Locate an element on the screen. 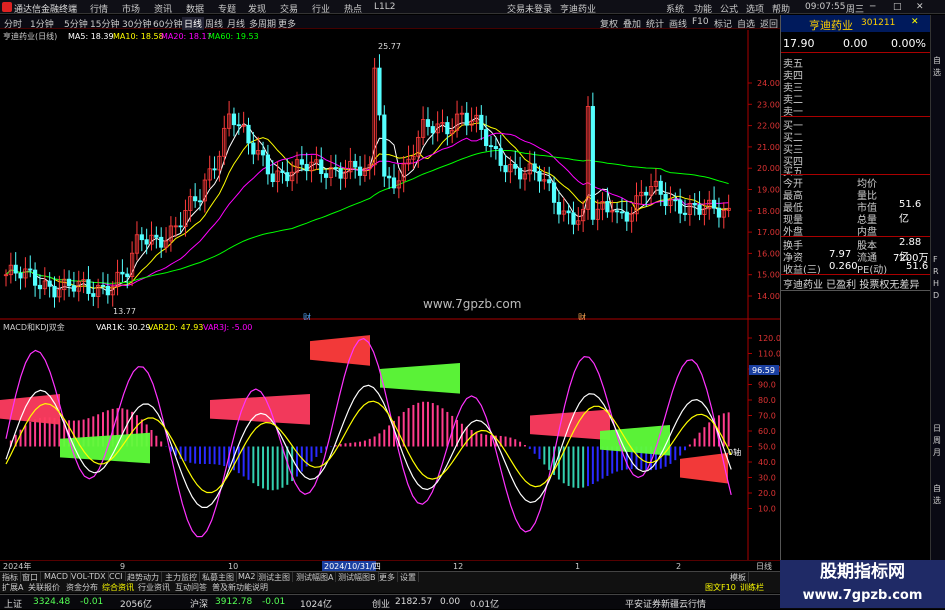 The width and height of the screenshot is (945, 610). training-tab: 训练栏 is located at coordinates (752, 587).